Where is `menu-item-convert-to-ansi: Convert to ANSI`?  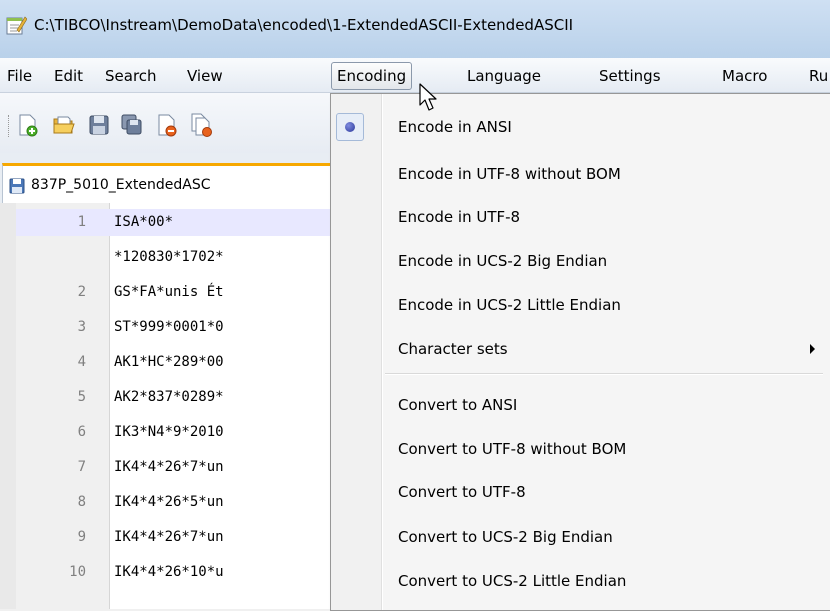 menu-item-convert-to-ansi: Convert to ANSI is located at coordinates (581, 405).